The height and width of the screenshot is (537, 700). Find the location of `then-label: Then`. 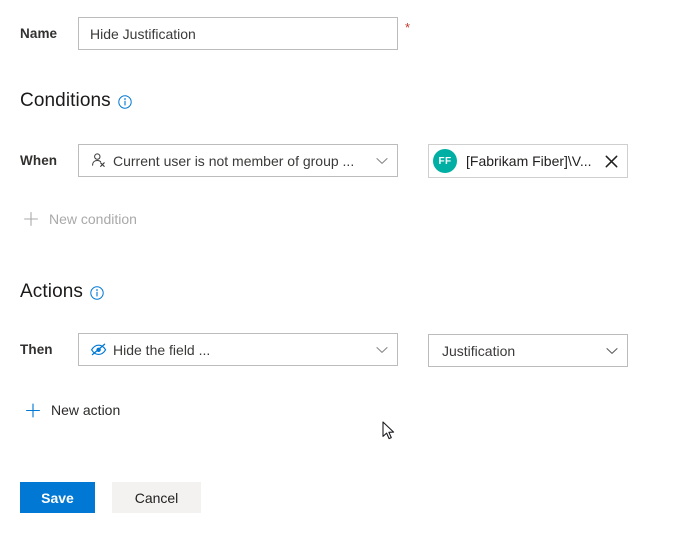

then-label: Then is located at coordinates (36, 349).